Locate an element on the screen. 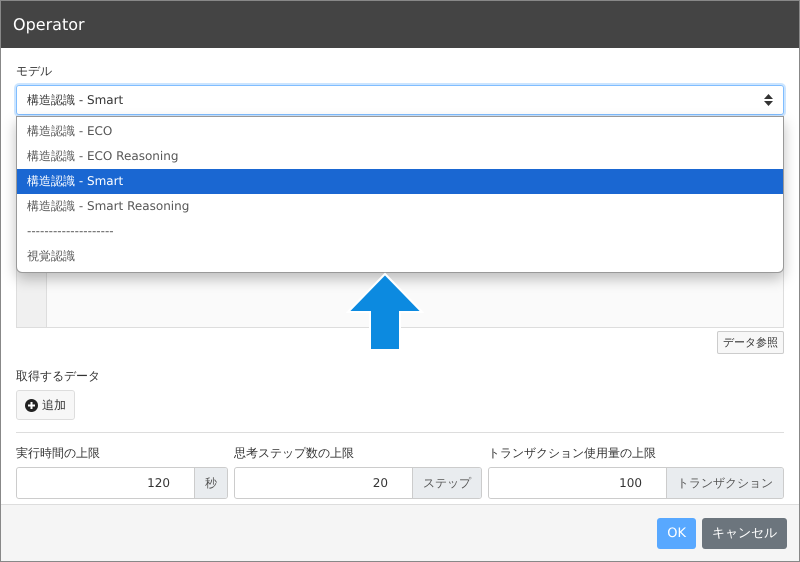 The width and height of the screenshot is (800, 562). plus-circle-icon is located at coordinates (31, 405).